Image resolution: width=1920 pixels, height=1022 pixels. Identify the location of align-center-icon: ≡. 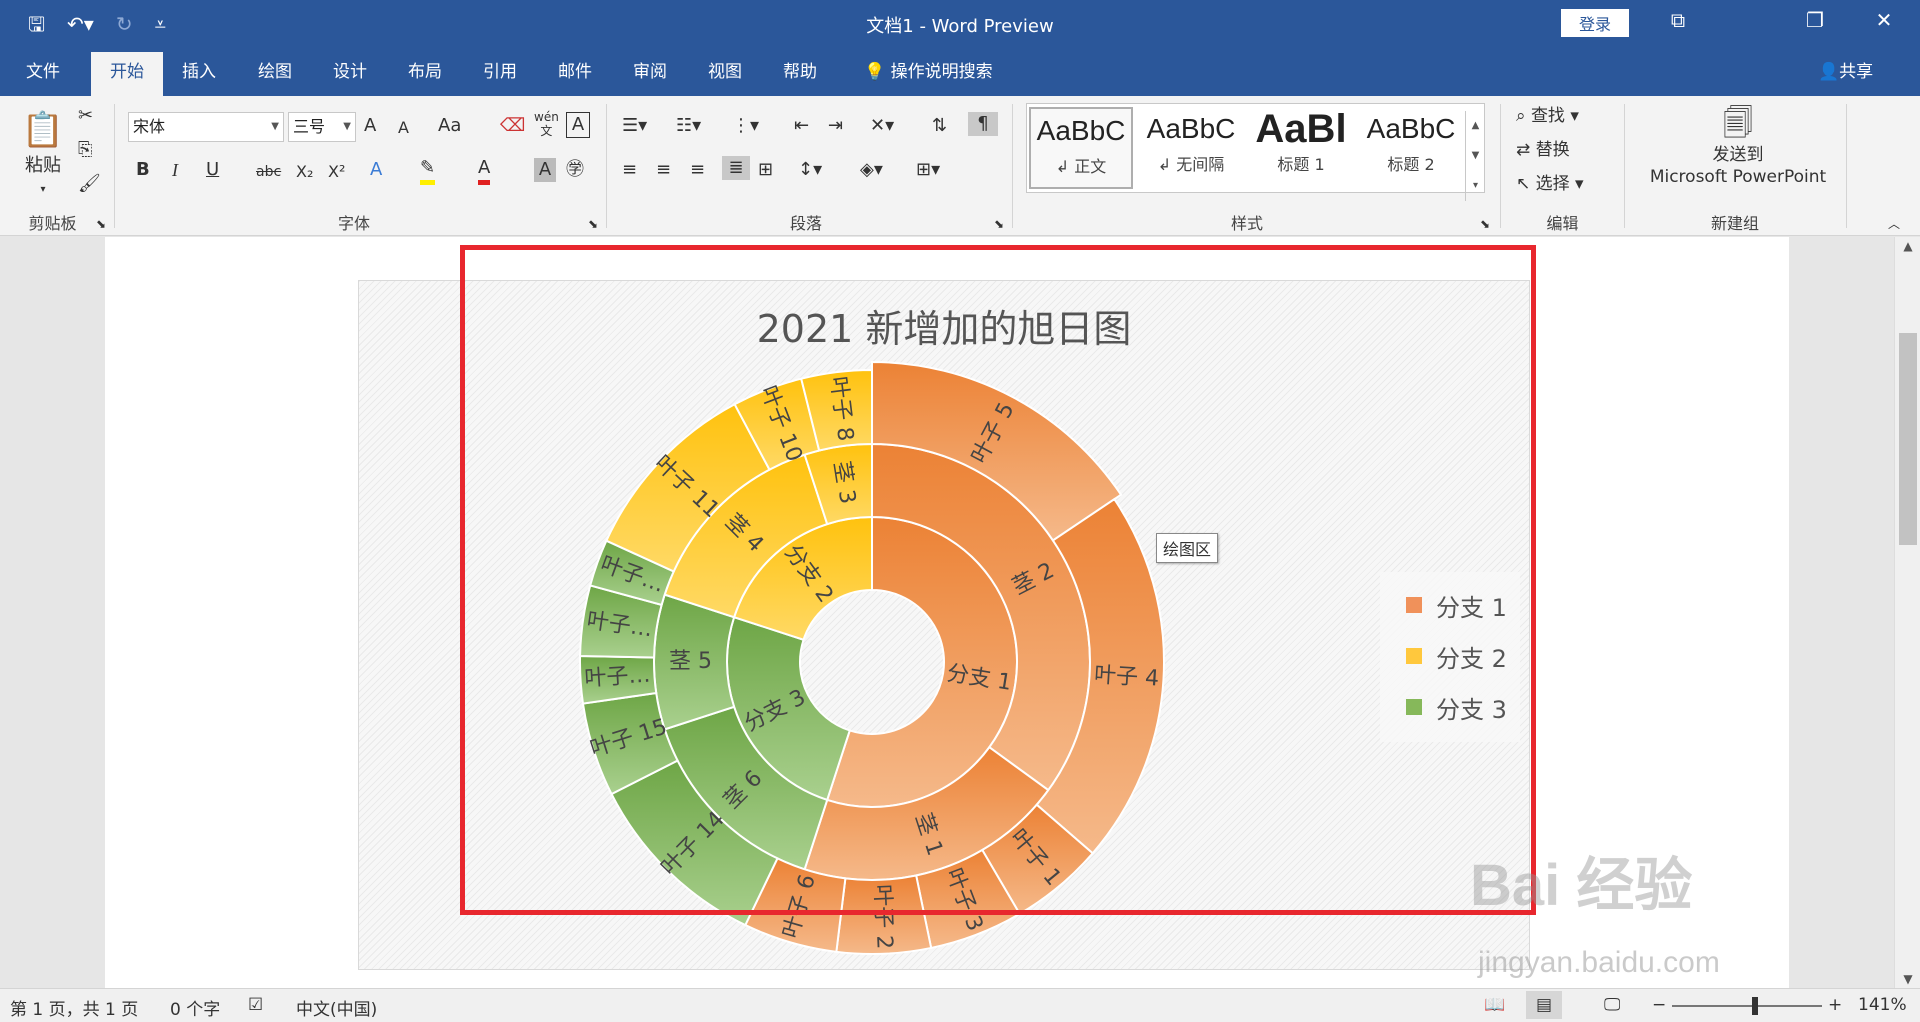
(663, 170).